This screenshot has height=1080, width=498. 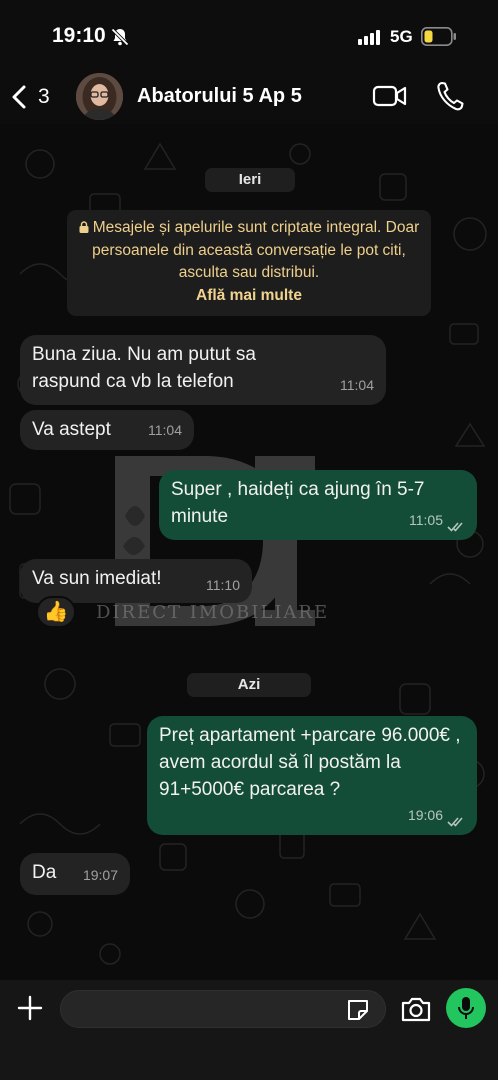 I want to click on message-time: 11:10, so click(x=223, y=585).